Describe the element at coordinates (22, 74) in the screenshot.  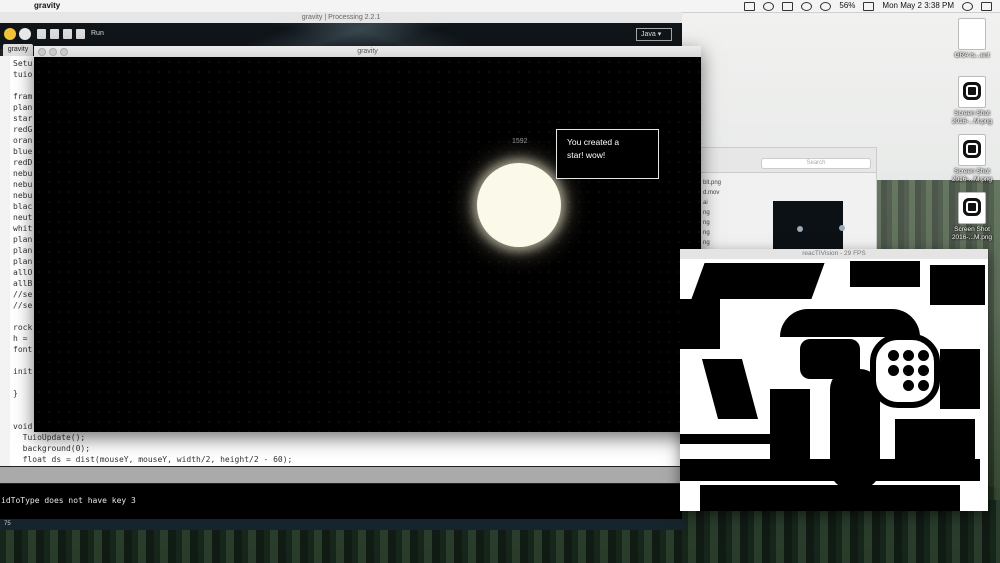
I see `code-line: tuio` at that location.